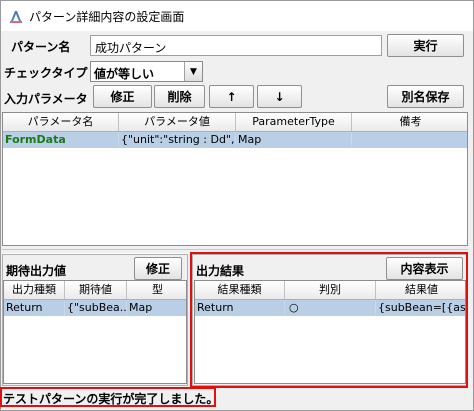  Describe the element at coordinates (237, 16) in the screenshot. I see `title-bar: パターン詳細内容の設定画面` at that location.